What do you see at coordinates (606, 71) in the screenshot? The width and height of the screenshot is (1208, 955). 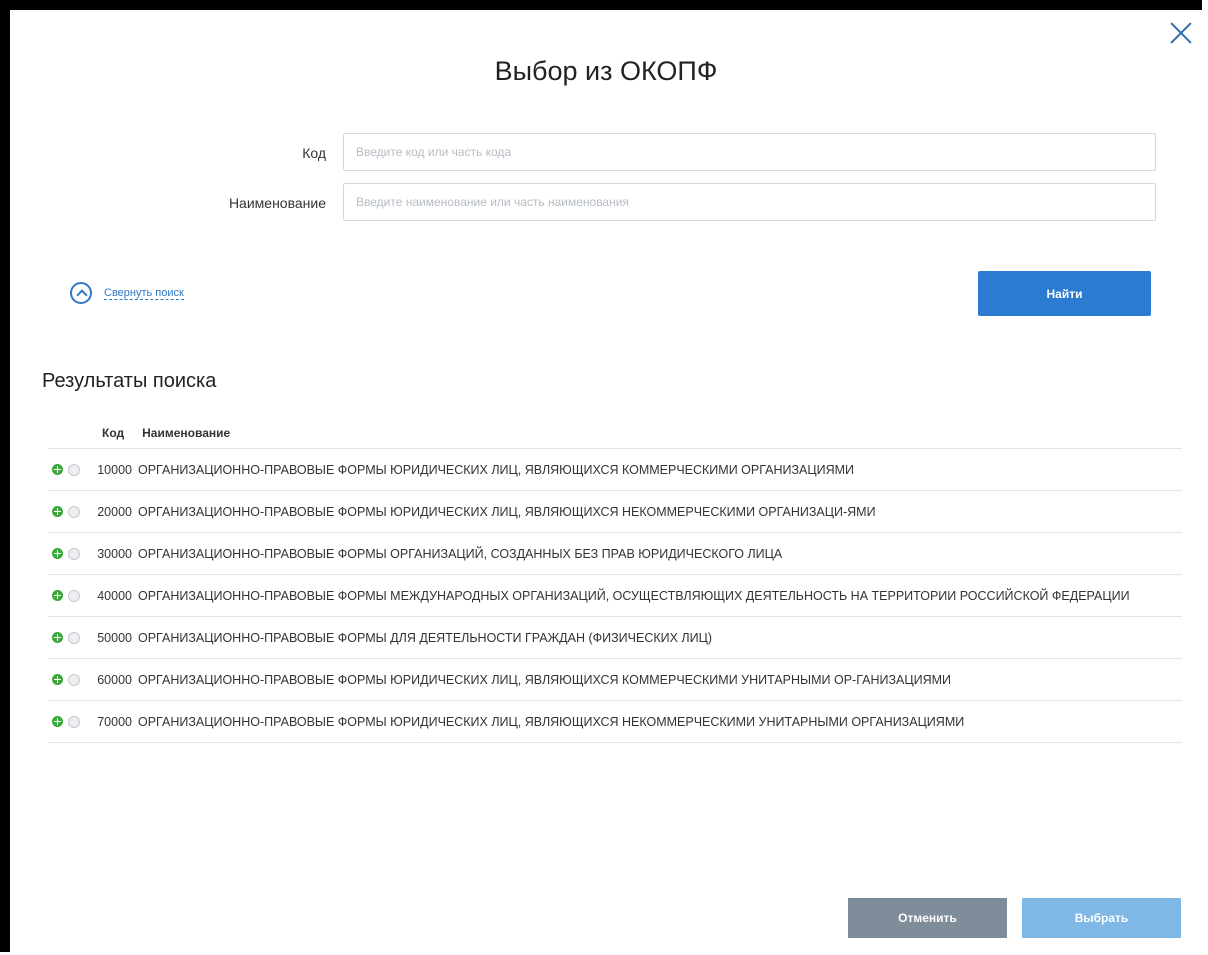 I see `dialog-title: Выбор из ОКОПФ` at bounding box center [606, 71].